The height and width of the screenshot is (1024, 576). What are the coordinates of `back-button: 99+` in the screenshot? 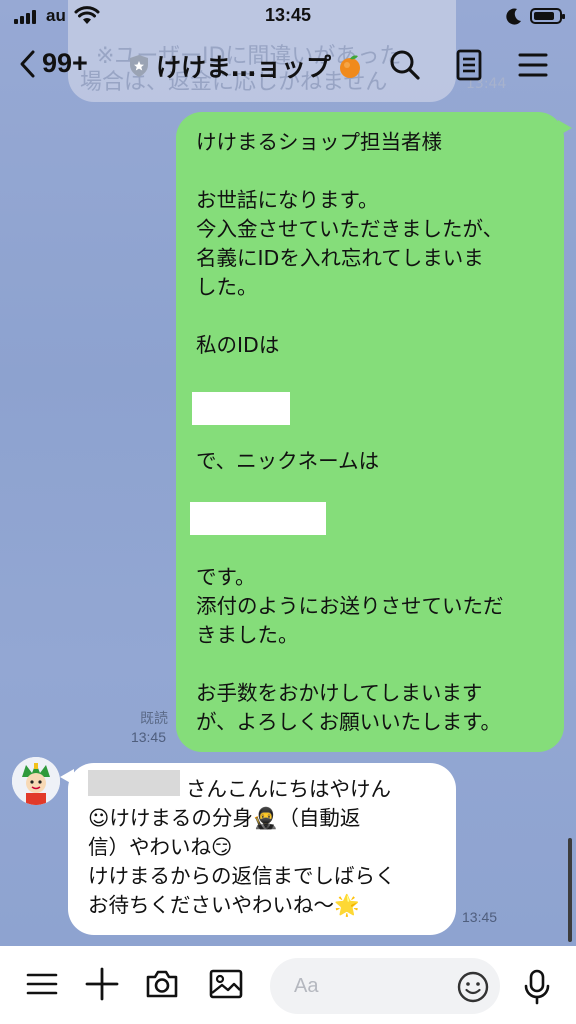 It's located at (53, 63).